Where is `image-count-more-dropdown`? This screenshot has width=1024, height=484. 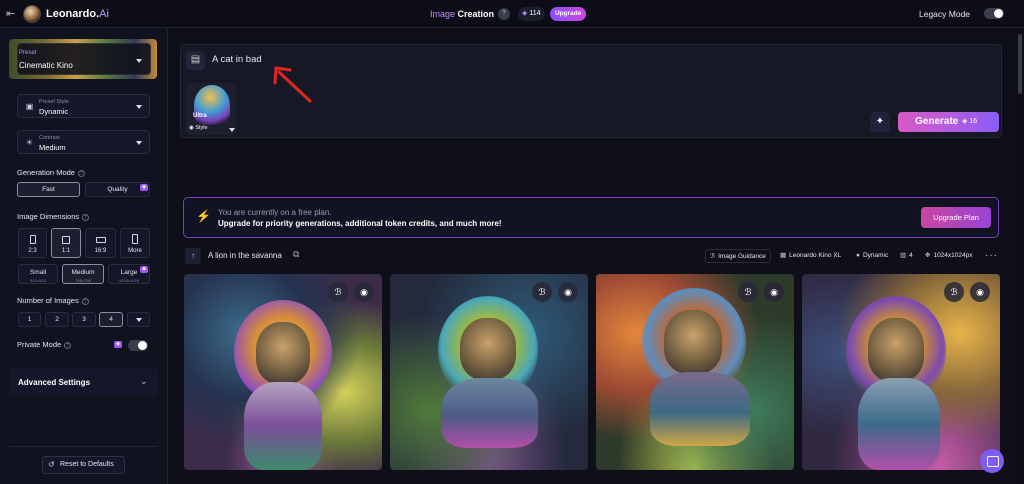 image-count-more-dropdown is located at coordinates (138, 319).